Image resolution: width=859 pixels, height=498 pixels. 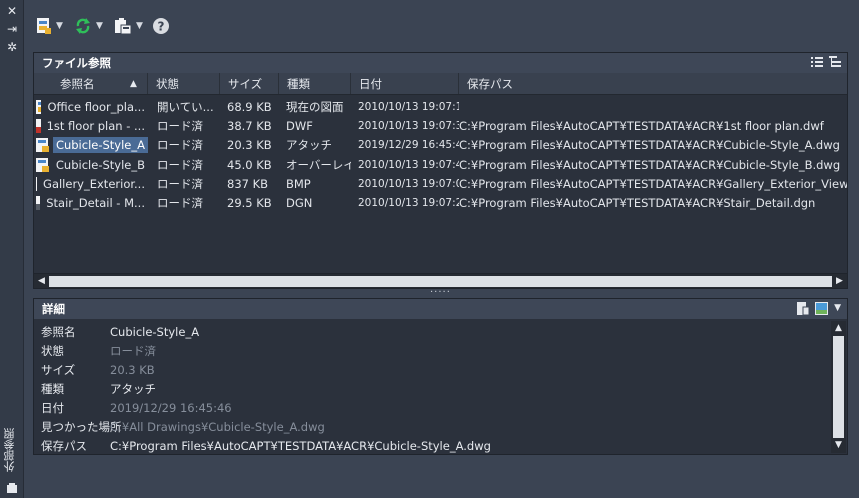 I want to click on scroll-up-icon: ▲, so click(x=838, y=328).